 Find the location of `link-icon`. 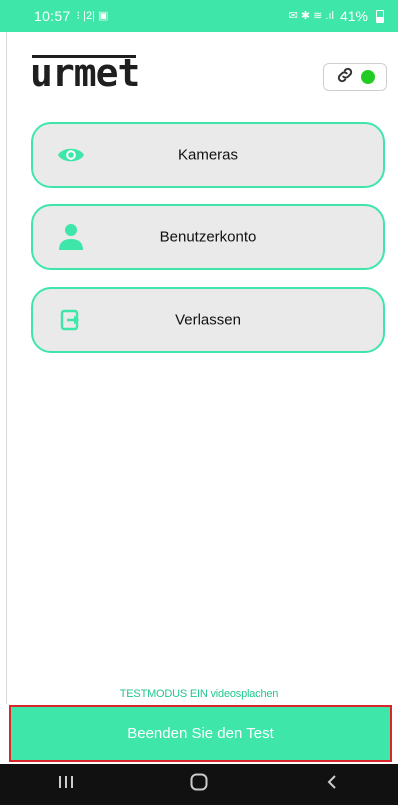

link-icon is located at coordinates (345, 77).